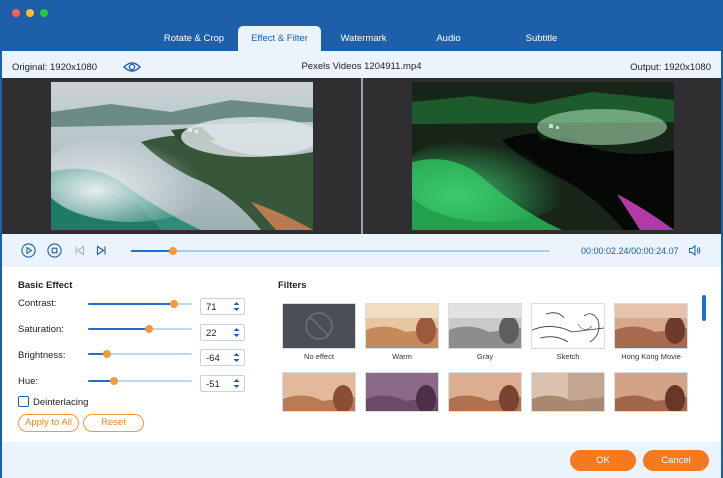  What do you see at coordinates (101, 250) in the screenshot?
I see `next-frame-icon` at bounding box center [101, 250].